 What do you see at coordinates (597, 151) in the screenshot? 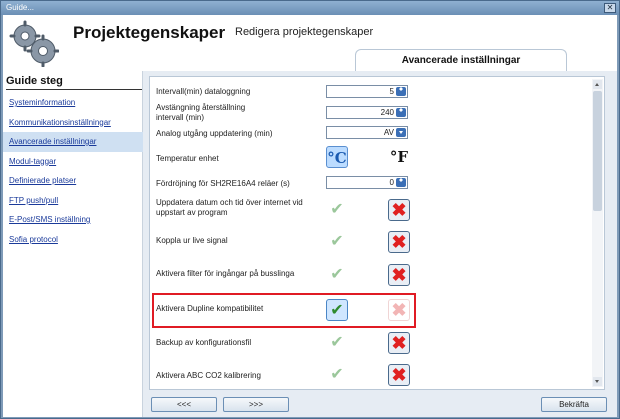
I see `scroll-thumb` at bounding box center [597, 151].